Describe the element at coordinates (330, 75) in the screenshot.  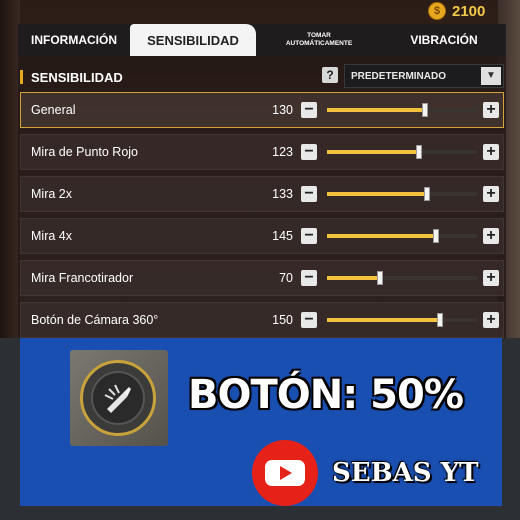
I see `help-icon: ?` at that location.